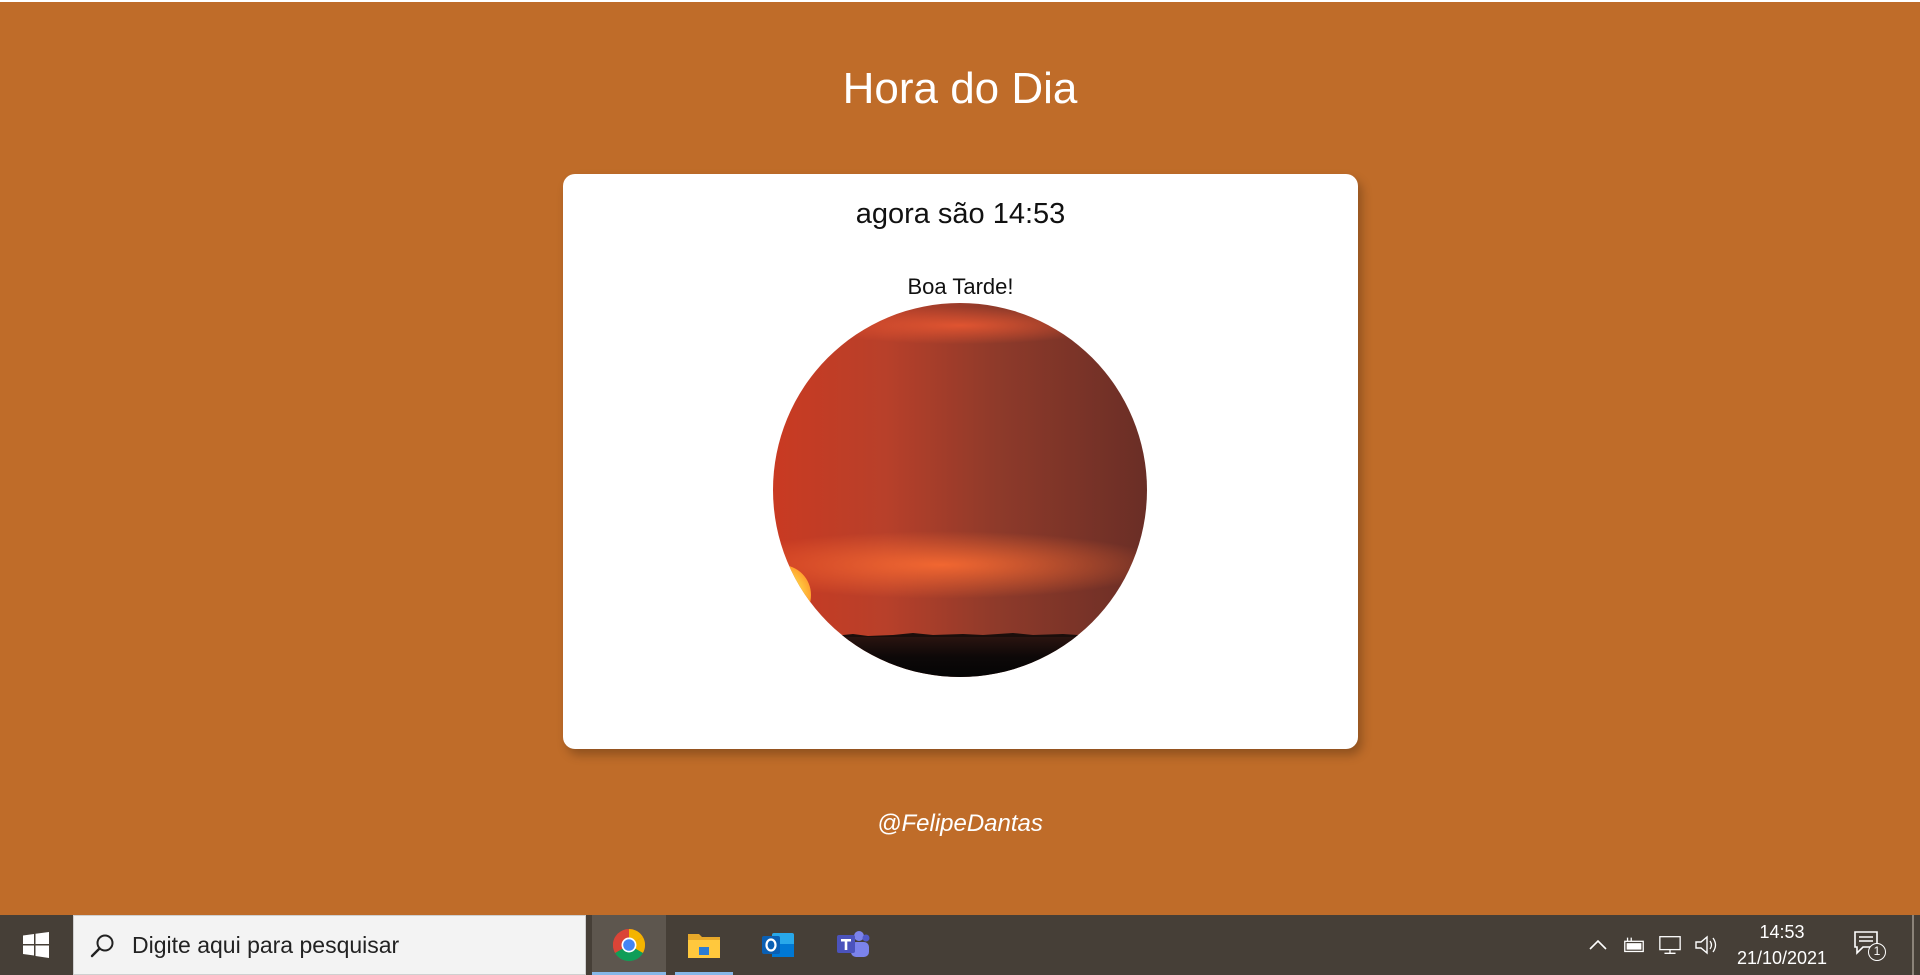 This screenshot has width=1920, height=975. Describe the element at coordinates (960, 286) in the screenshot. I see `greeting-text: Boa Tarde!` at that location.